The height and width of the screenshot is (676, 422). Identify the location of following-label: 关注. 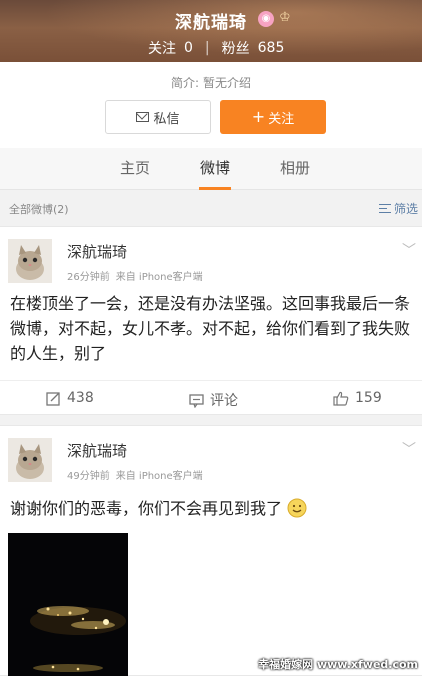
(162, 48).